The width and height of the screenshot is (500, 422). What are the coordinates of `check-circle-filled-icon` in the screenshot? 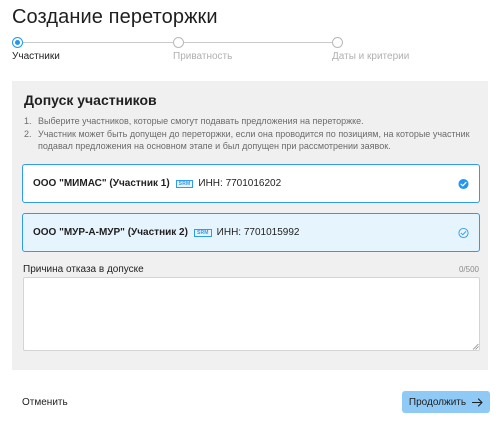 It's located at (463, 183).